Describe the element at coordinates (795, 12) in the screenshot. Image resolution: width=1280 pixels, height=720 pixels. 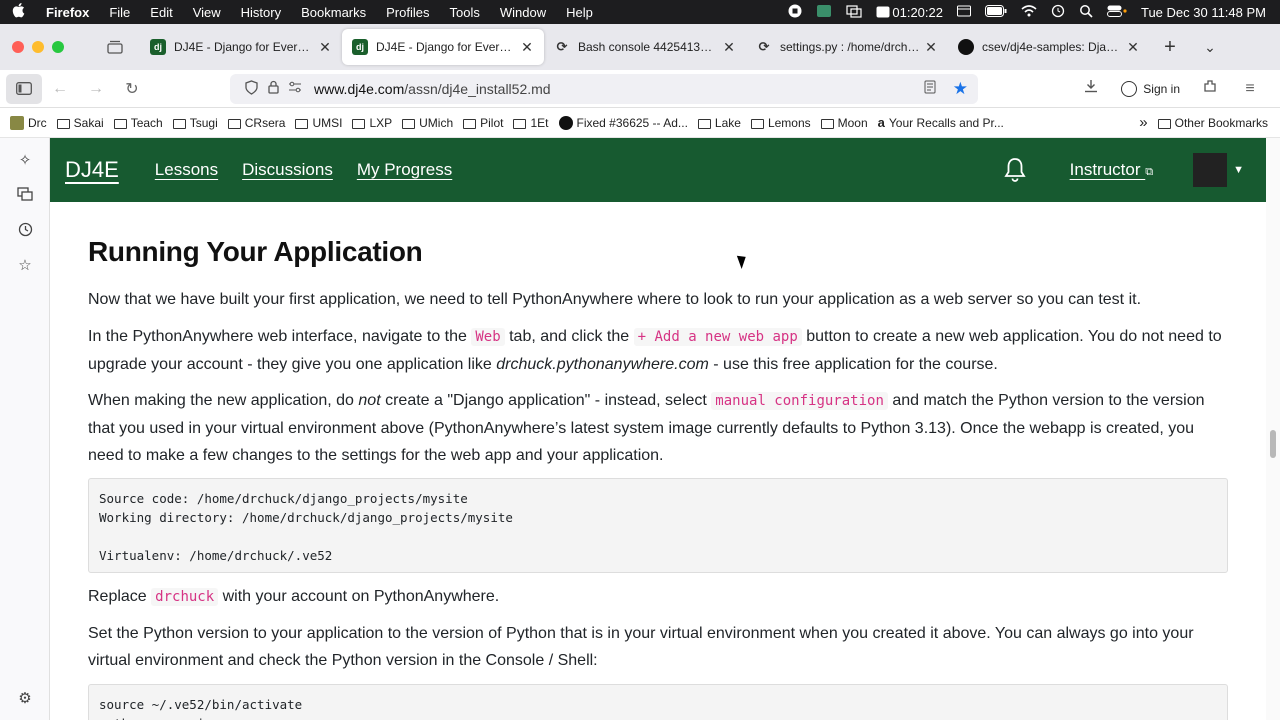
I see `record-stop-icon` at that location.